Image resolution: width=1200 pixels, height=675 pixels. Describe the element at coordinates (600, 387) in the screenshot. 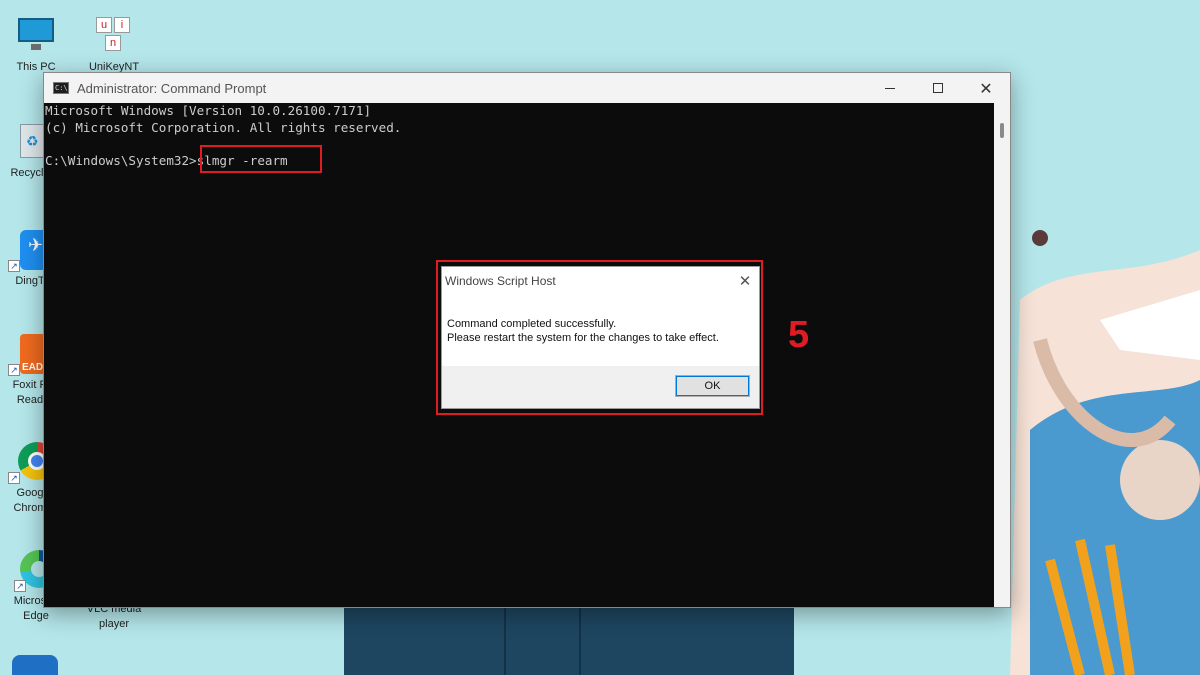

I see `dialog-footer: OK` at that location.